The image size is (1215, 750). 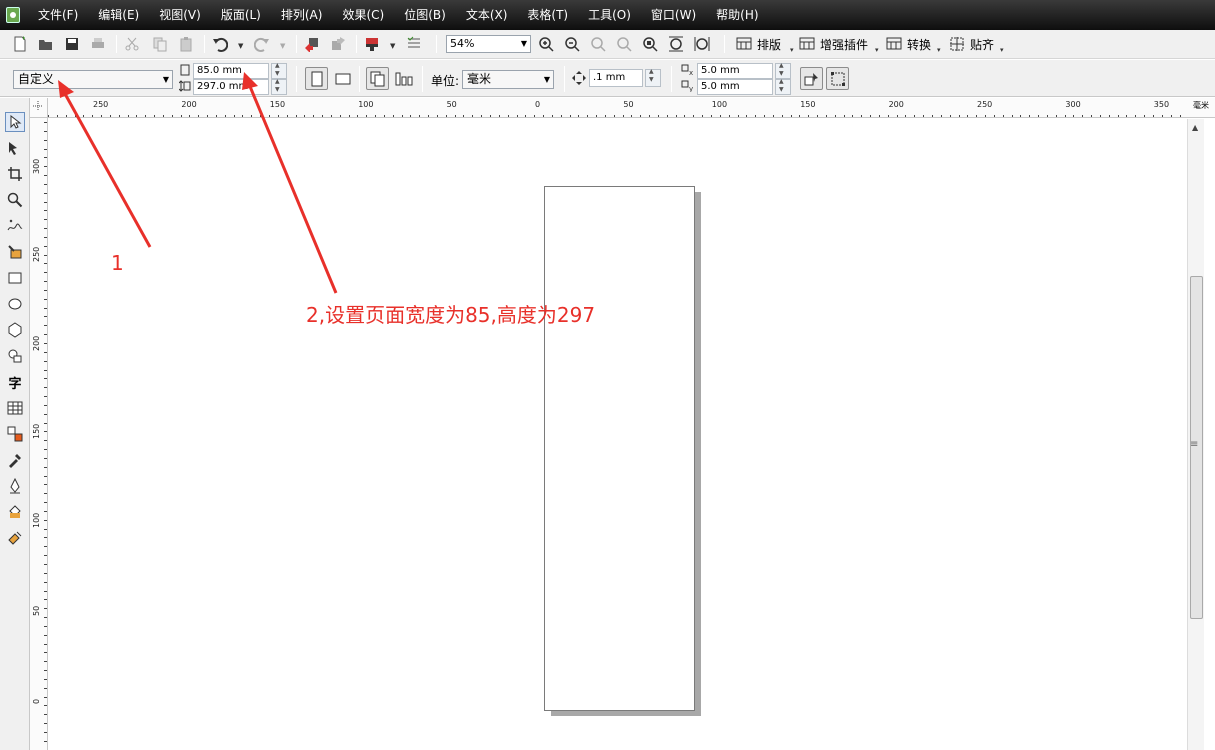 What do you see at coordinates (117, 263) in the screenshot?
I see `annotation-step-1: 1` at bounding box center [117, 263].